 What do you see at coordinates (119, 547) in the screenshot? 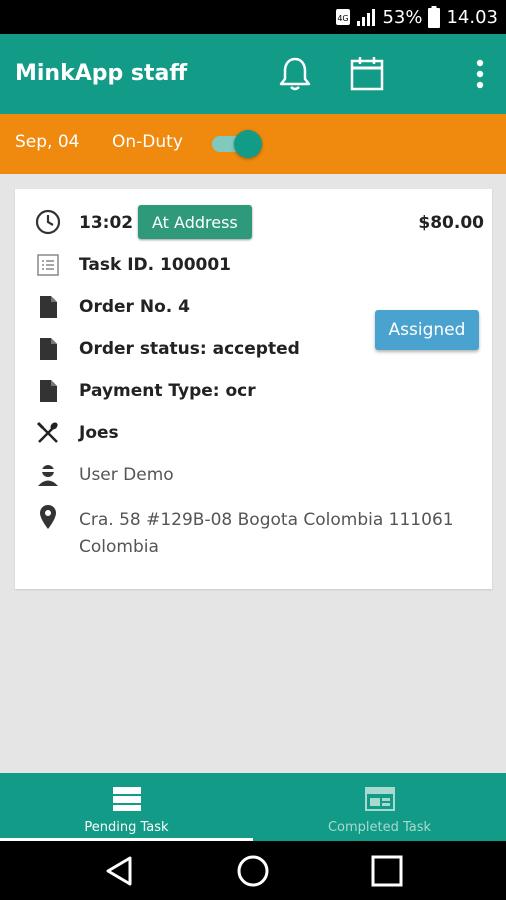
I see `address-line-2: Colombia` at bounding box center [119, 547].